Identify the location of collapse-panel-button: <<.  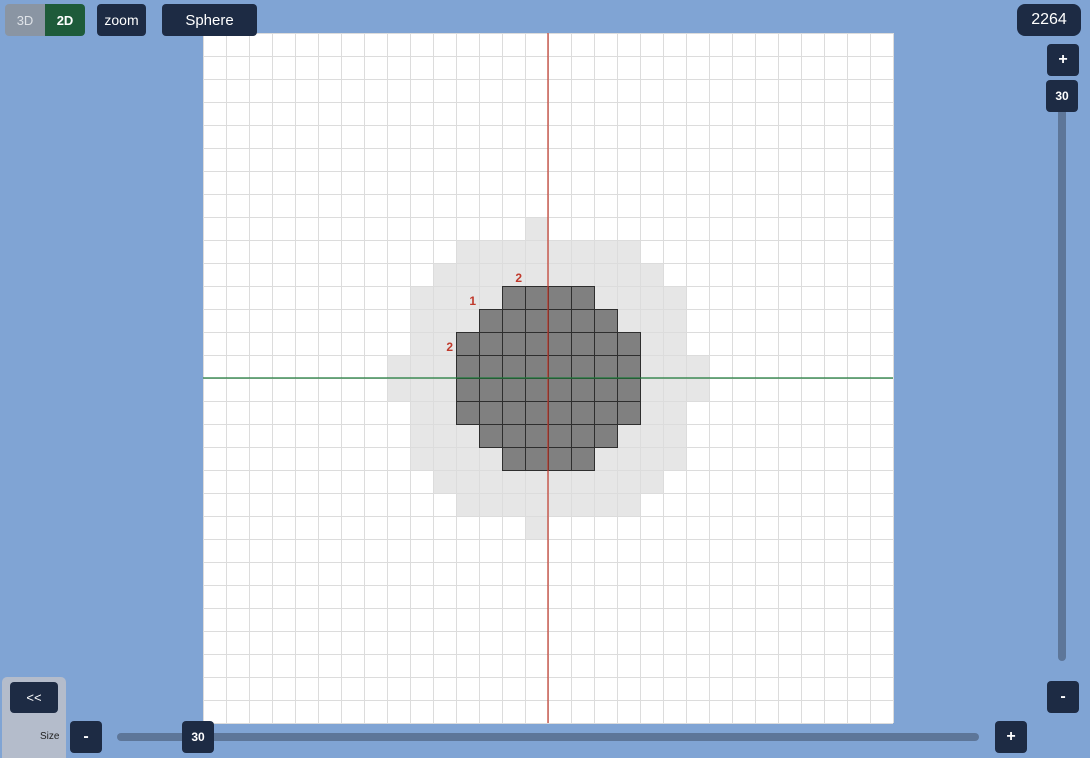
(34, 697).